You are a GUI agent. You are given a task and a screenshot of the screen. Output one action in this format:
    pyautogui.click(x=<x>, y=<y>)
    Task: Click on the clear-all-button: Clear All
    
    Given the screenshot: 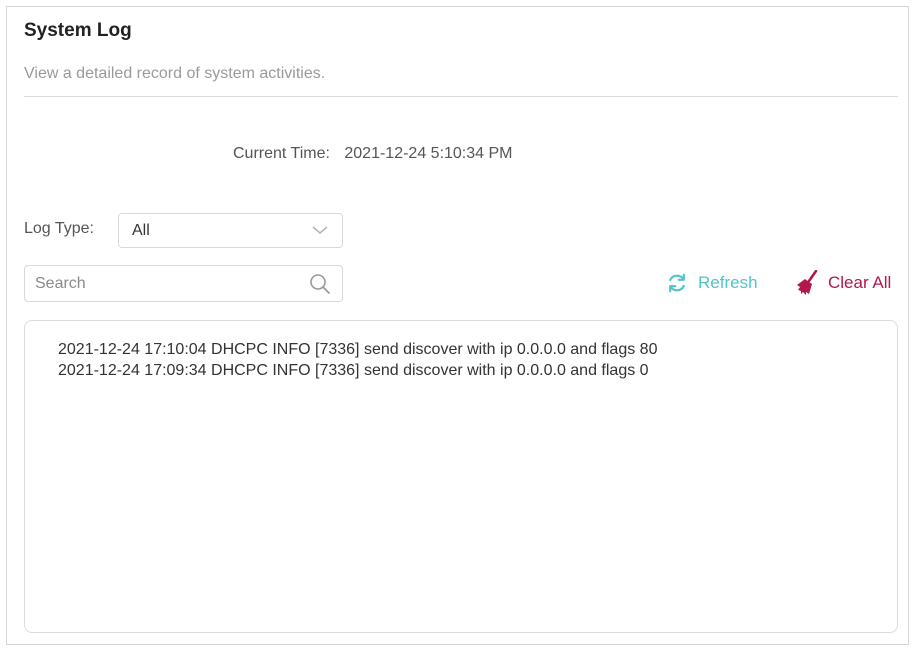 What is the action you would take?
    pyautogui.click(x=843, y=283)
    